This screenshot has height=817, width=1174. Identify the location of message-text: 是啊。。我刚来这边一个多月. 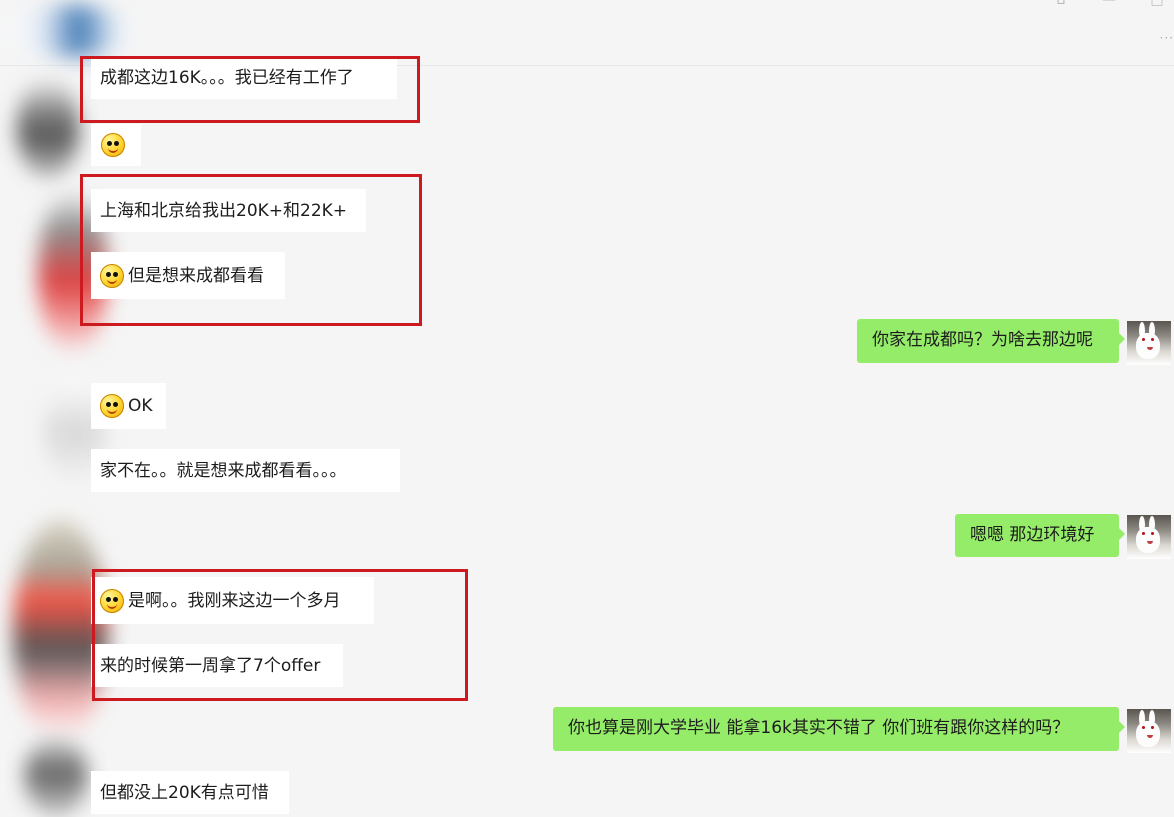
(234, 600).